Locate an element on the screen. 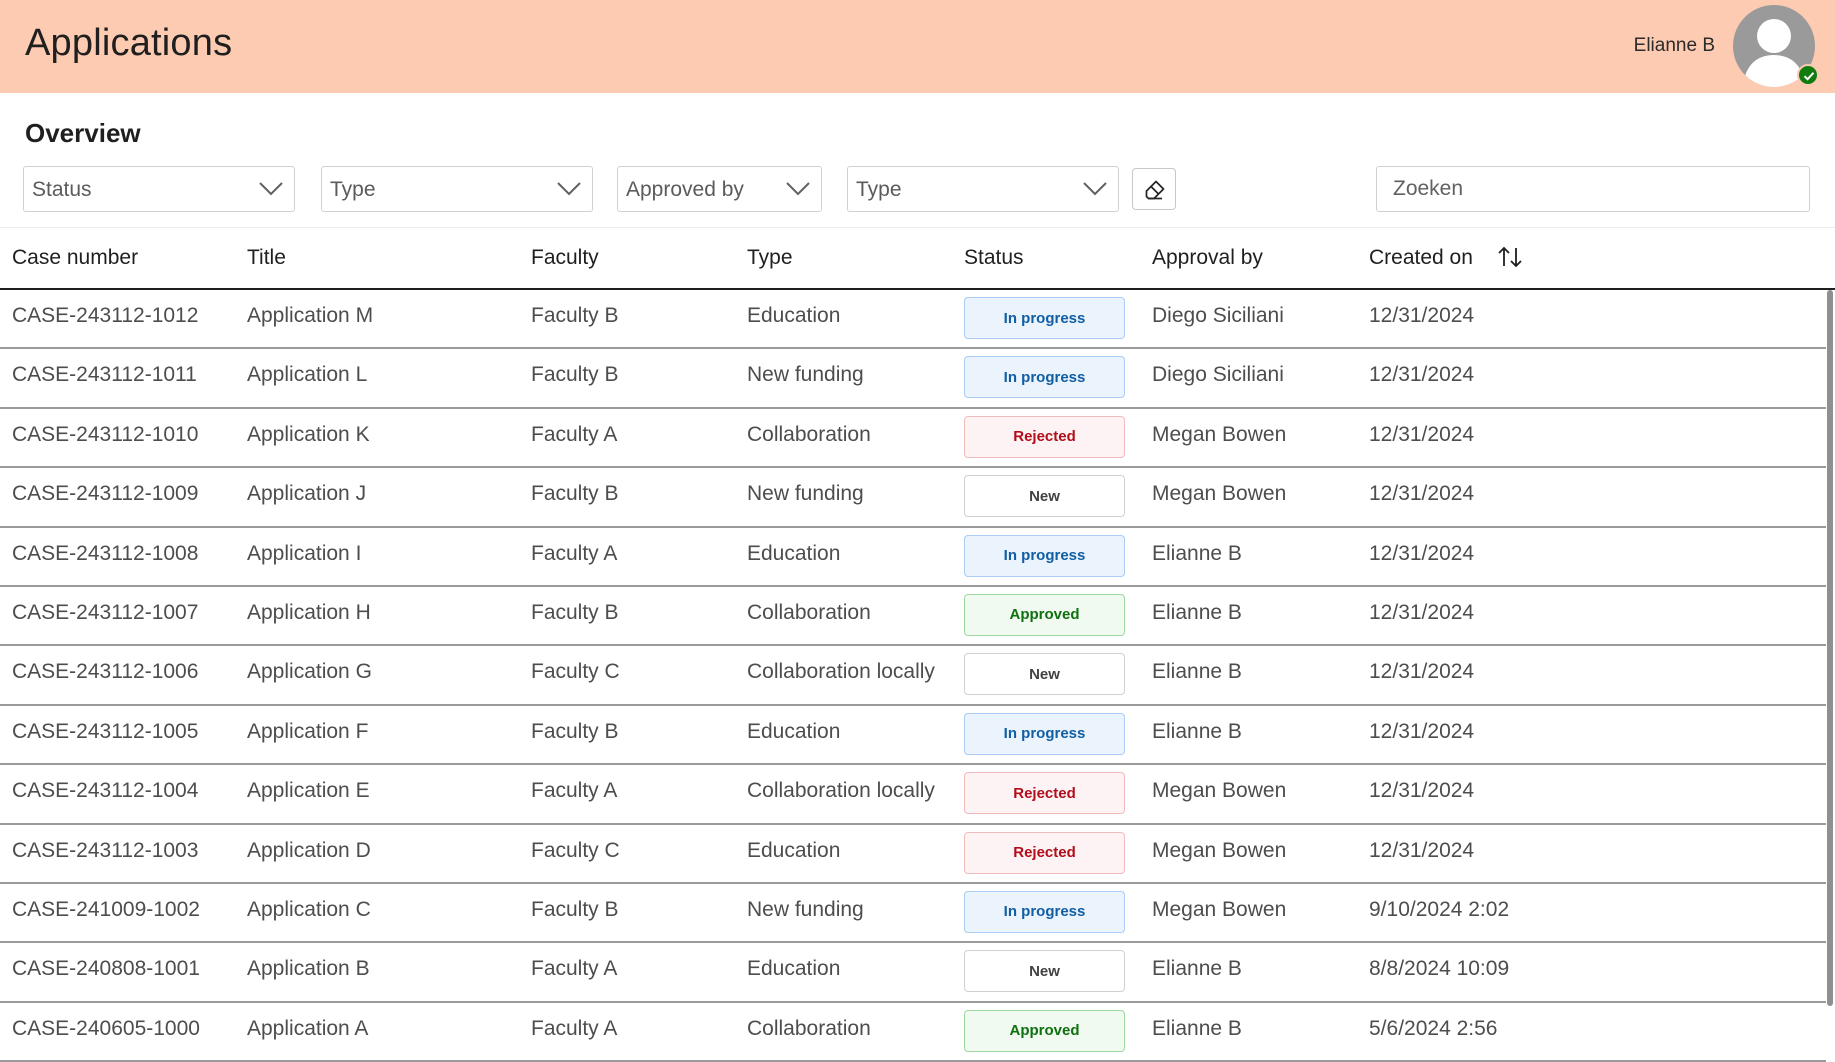 Image resolution: width=1835 pixels, height=1062 pixels. created-on-cell: 8/8/2024 10:09 is located at coordinates (1439, 969).